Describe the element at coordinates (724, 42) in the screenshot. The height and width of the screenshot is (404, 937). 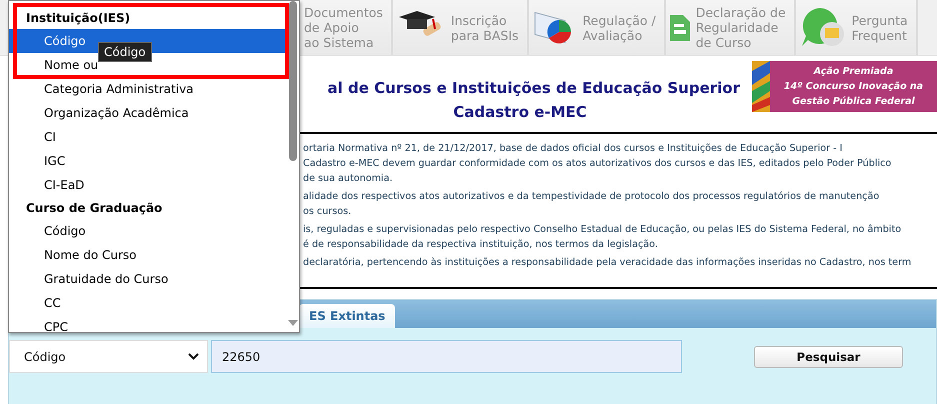
I see `nav-label: de Curso` at that location.